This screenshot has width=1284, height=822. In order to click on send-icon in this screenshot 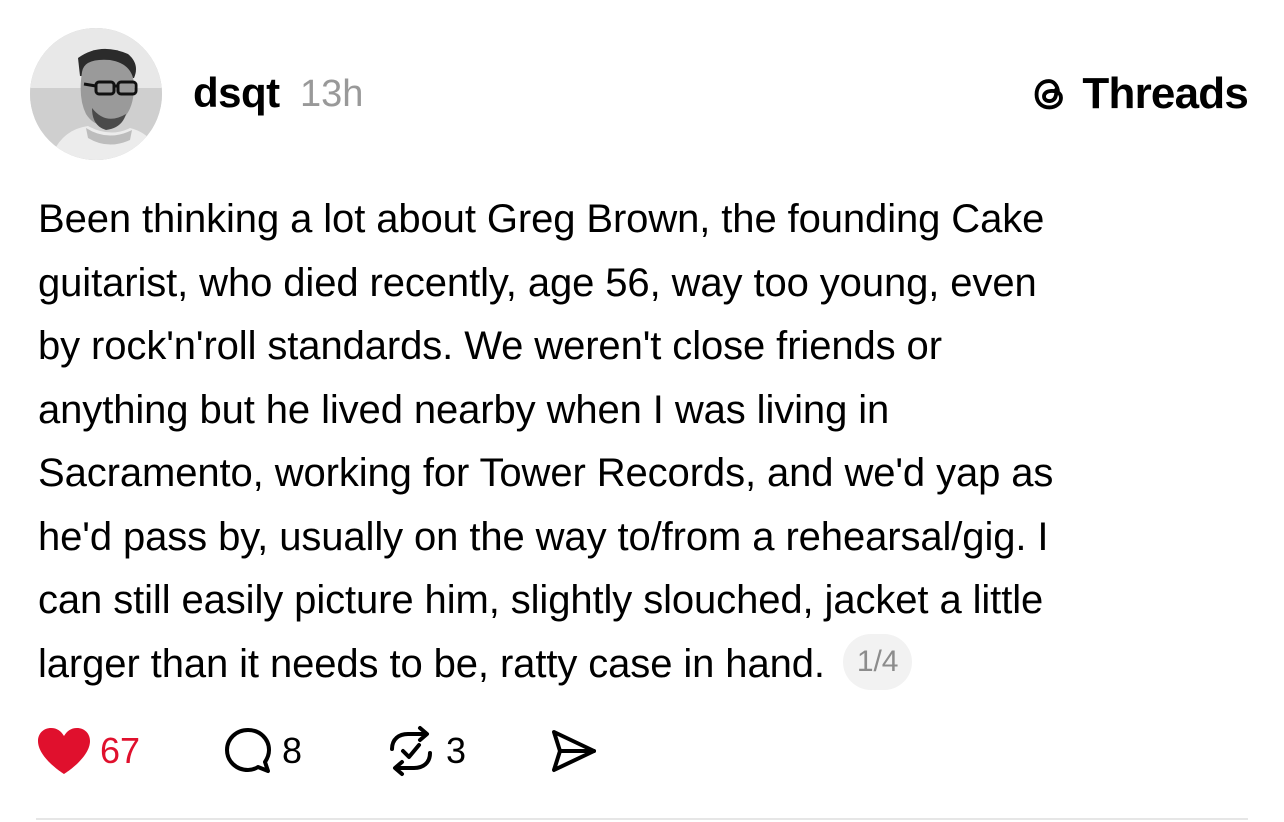, I will do `click(574, 751)`.